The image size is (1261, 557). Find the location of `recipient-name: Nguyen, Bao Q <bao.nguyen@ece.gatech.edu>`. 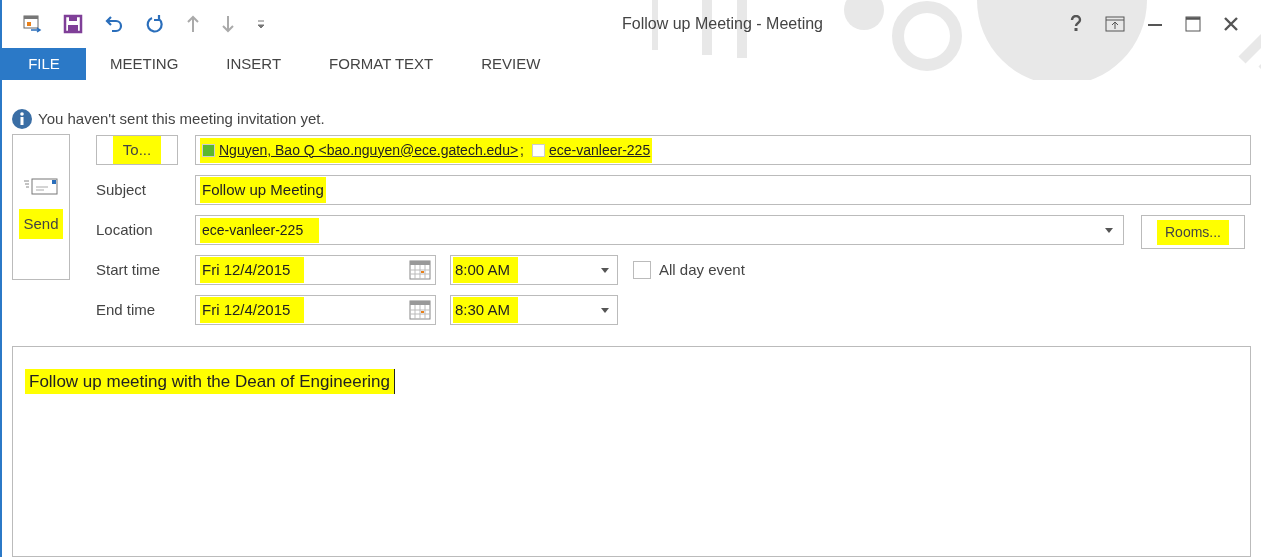

recipient-name: Nguyen, Bao Q <bao.nguyen@ece.gatech.edu> is located at coordinates (369, 150).